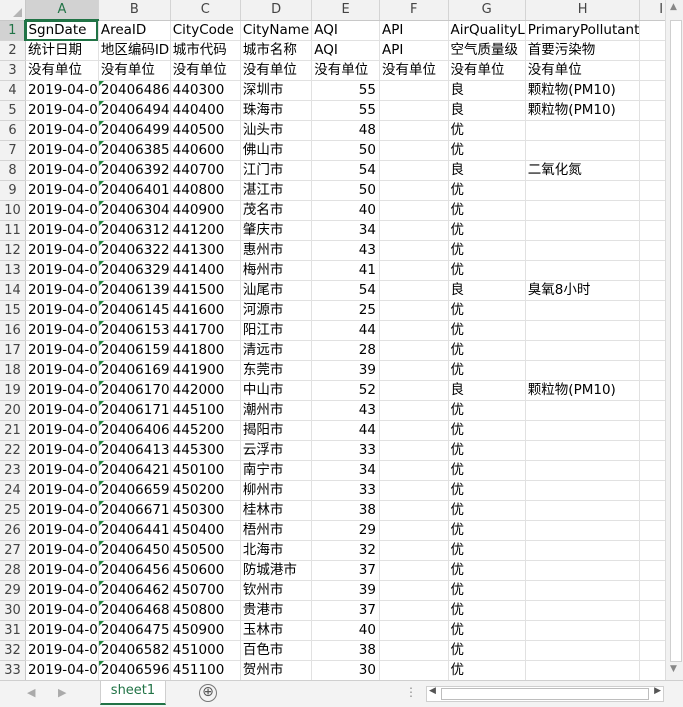 The image size is (683, 707). What do you see at coordinates (13, 510) in the screenshot?
I see `row-header: 25` at bounding box center [13, 510].